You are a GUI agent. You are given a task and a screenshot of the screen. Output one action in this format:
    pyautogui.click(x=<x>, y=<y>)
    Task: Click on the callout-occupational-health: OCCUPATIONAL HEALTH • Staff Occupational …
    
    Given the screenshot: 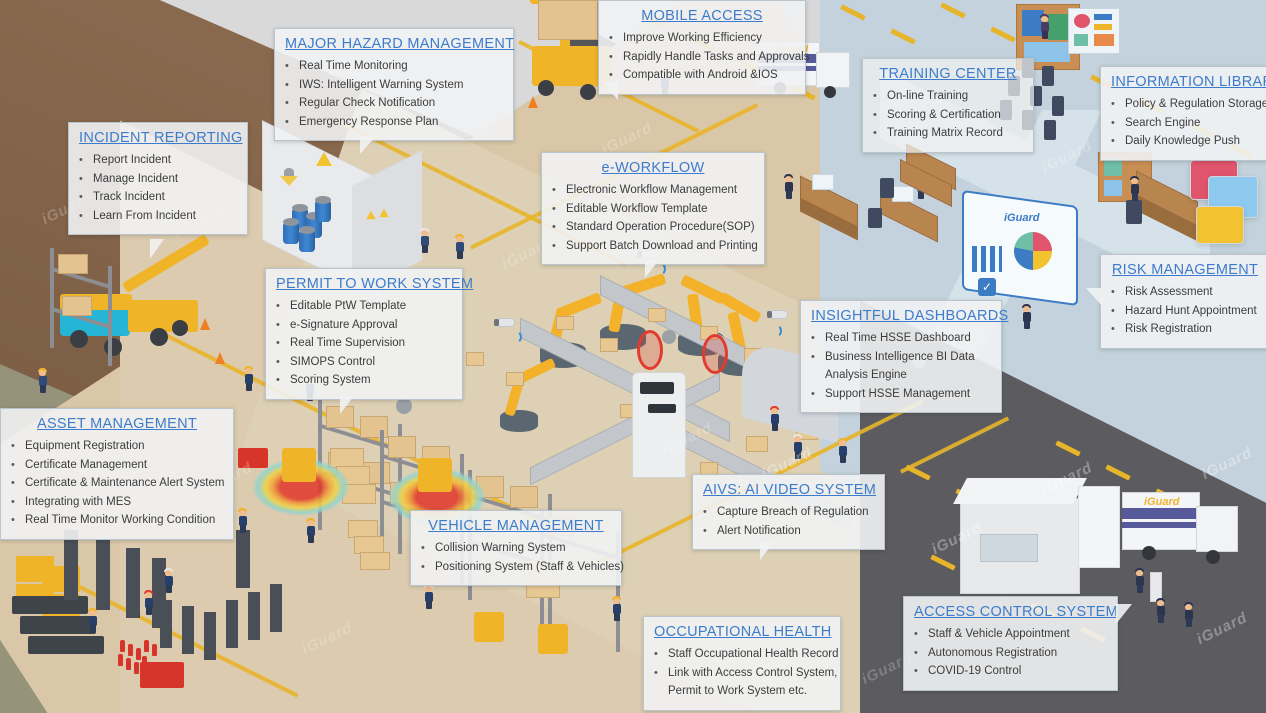 What is the action you would take?
    pyautogui.click(x=742, y=663)
    